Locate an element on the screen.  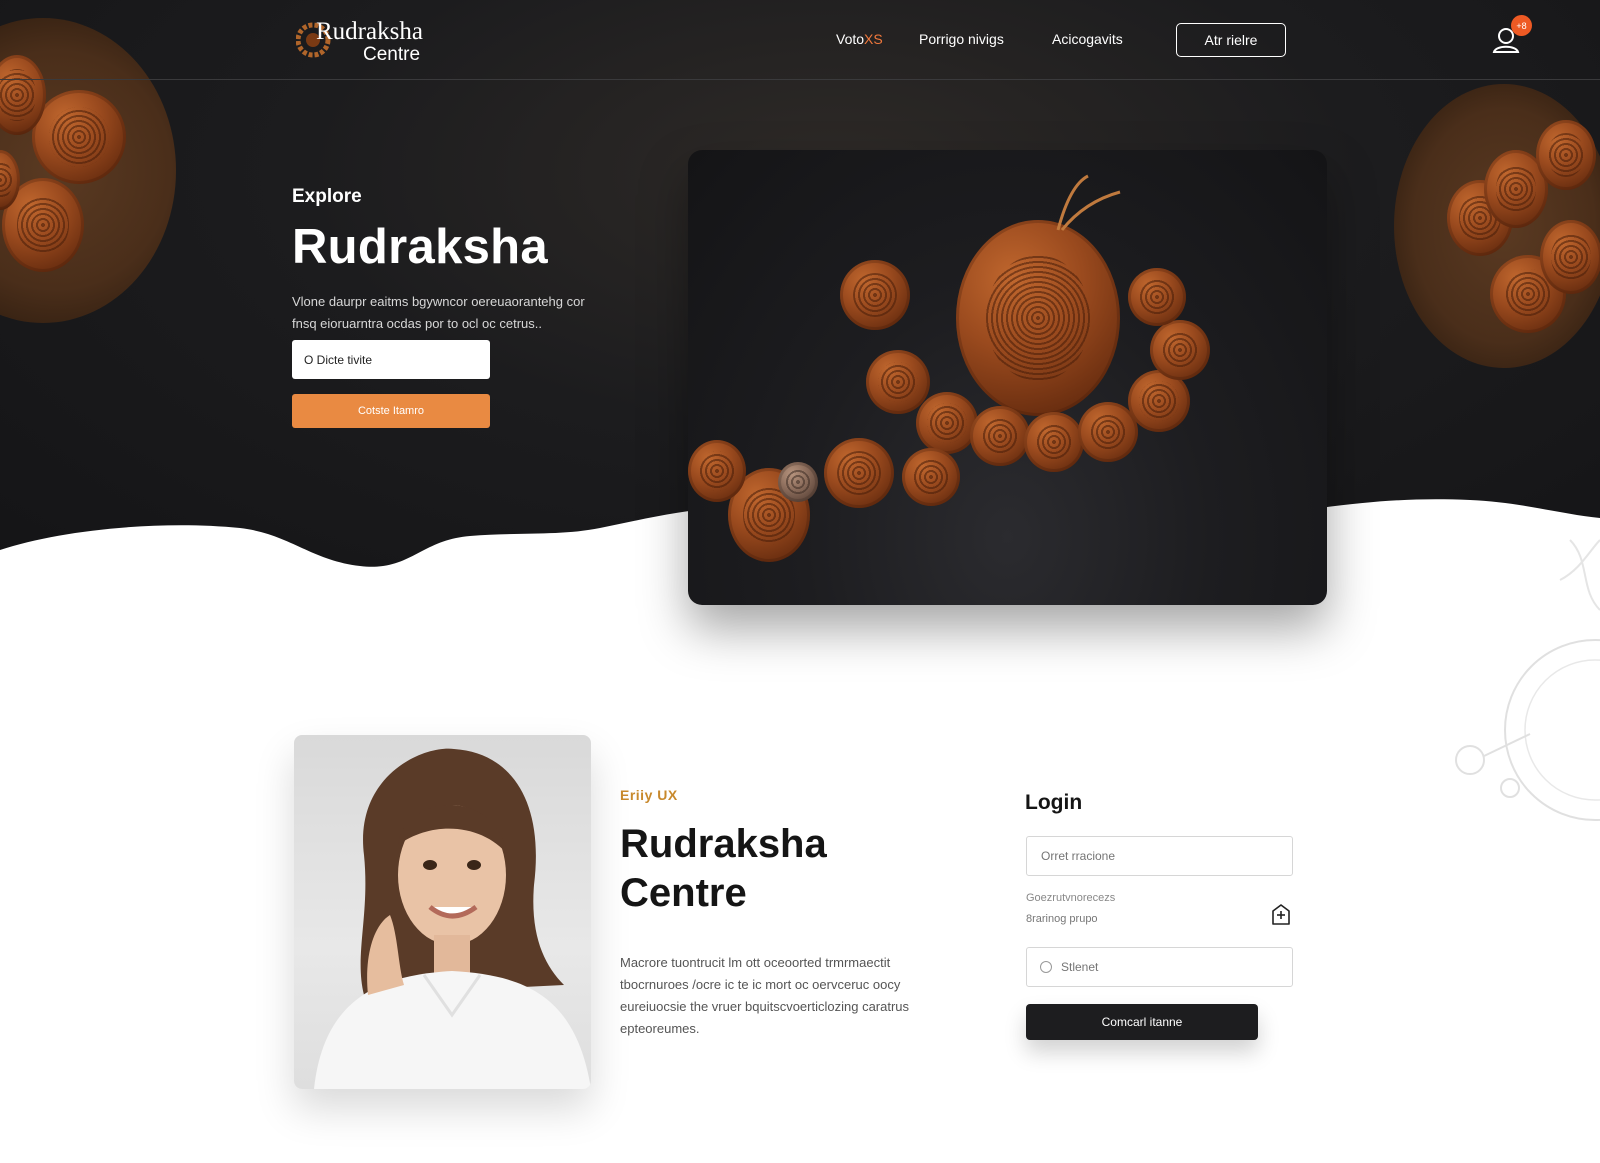
notification-badge: +8 is located at coordinates (1521, 25).